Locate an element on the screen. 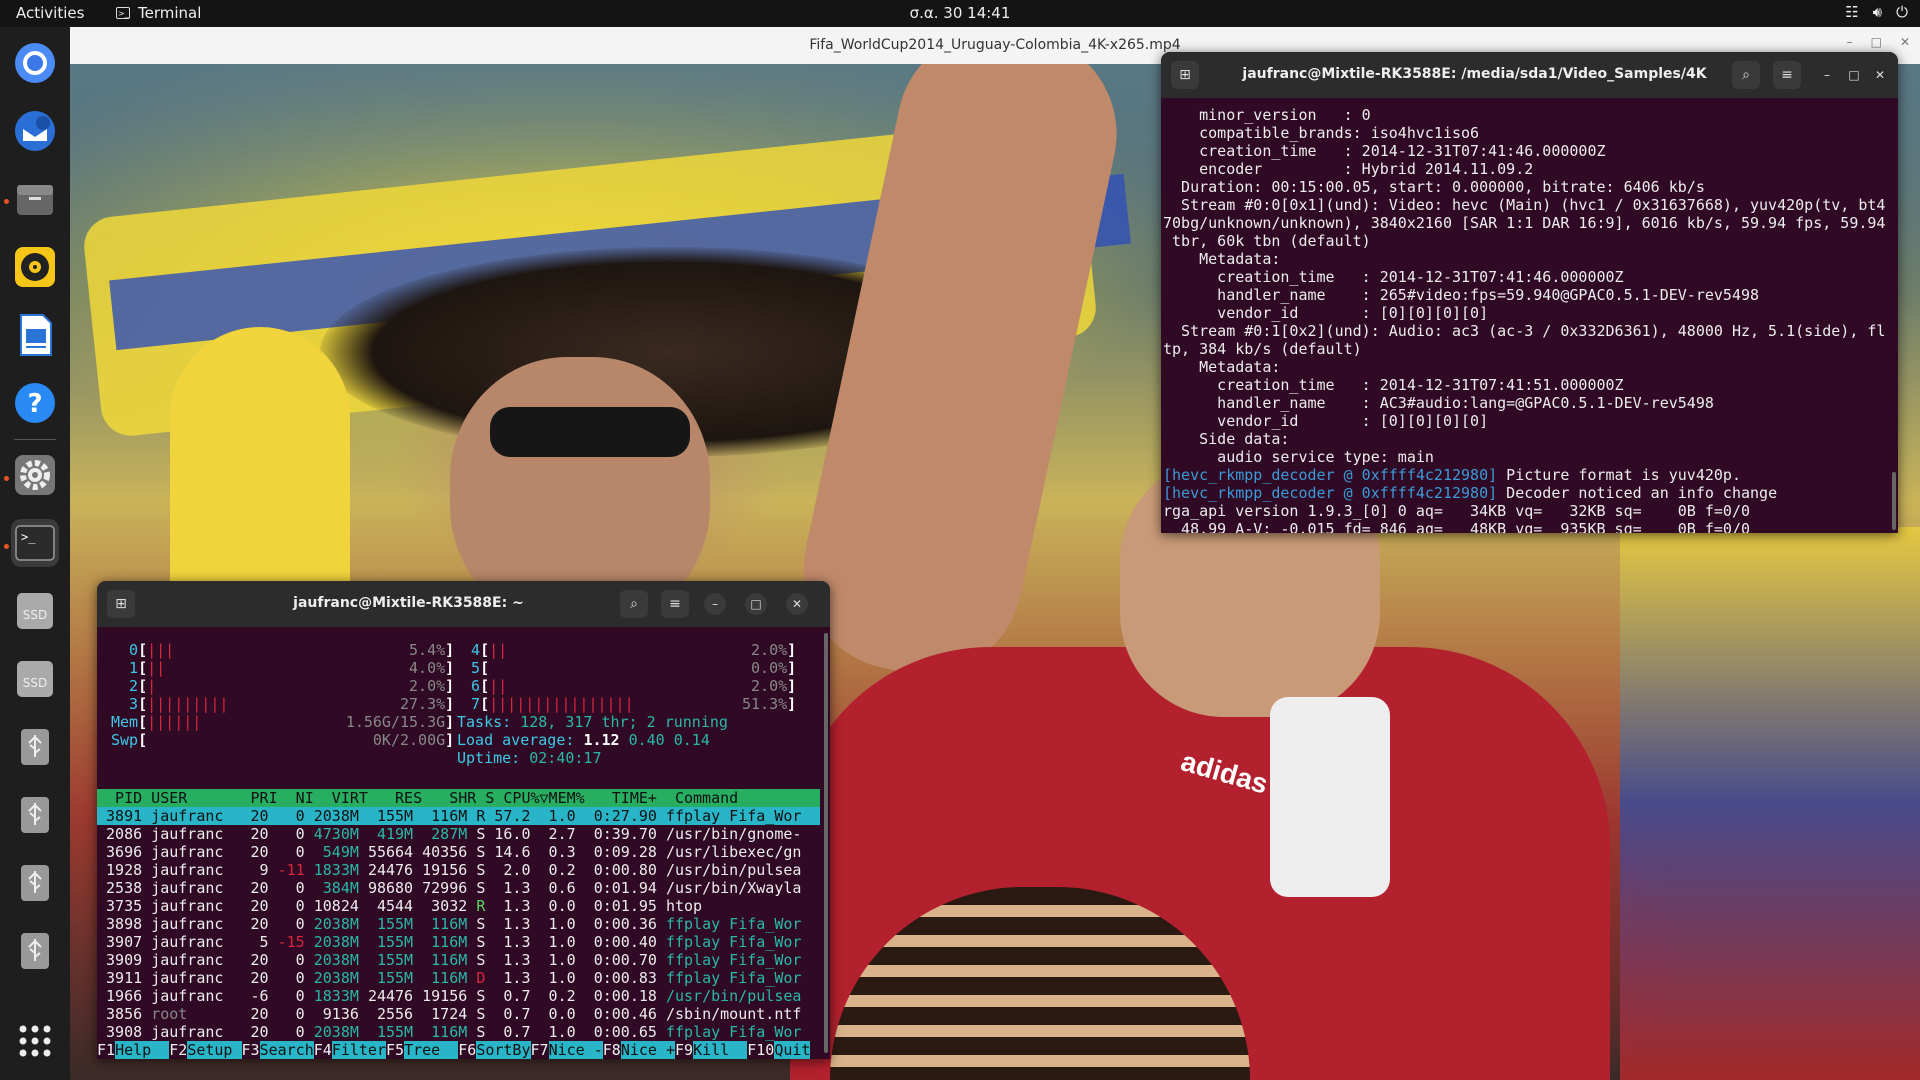 This screenshot has width=1920, height=1080. fkey-label: Quit is located at coordinates (792, 1050).